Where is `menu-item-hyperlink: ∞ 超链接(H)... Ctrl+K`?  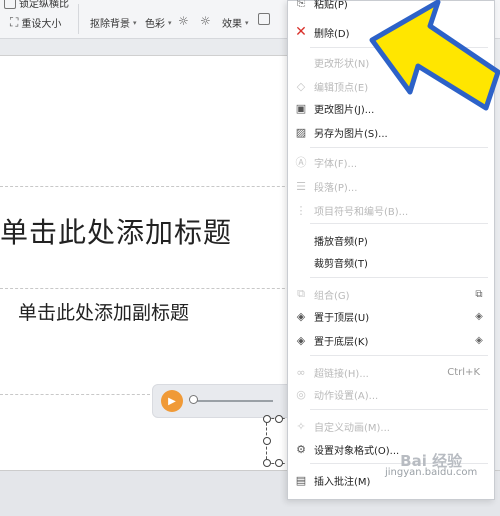 menu-item-hyperlink: ∞ 超链接(H)... Ctrl+K is located at coordinates (391, 372).